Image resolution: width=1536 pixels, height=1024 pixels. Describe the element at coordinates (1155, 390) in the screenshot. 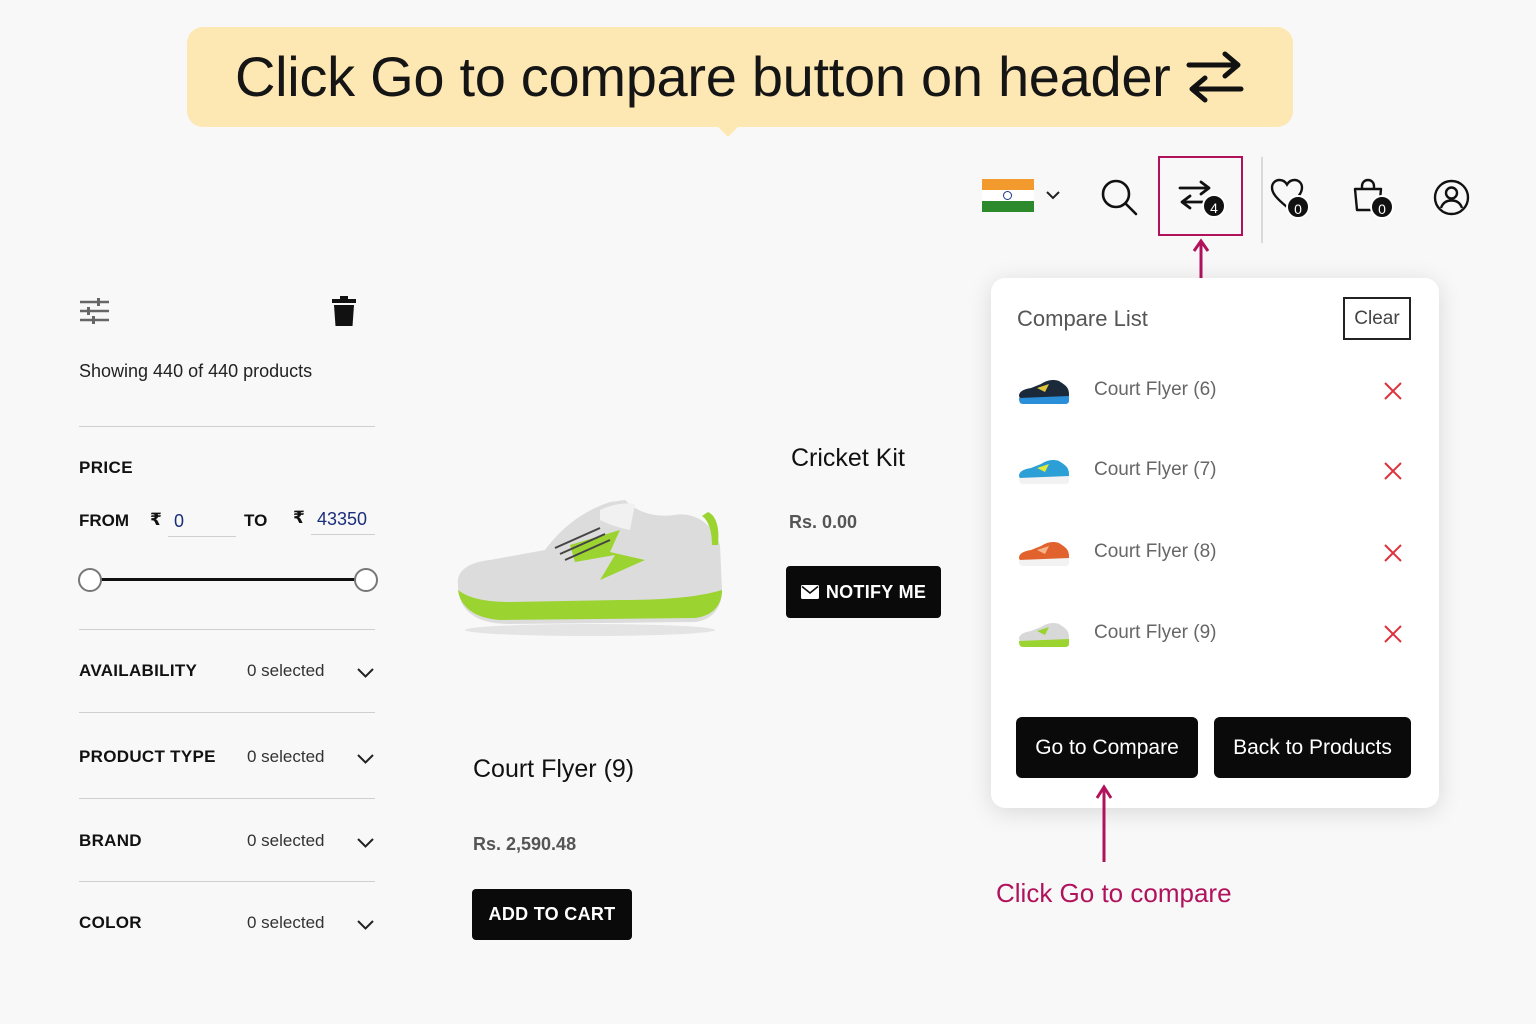

I see `compare-item-name: Court Flyer (6)` at that location.